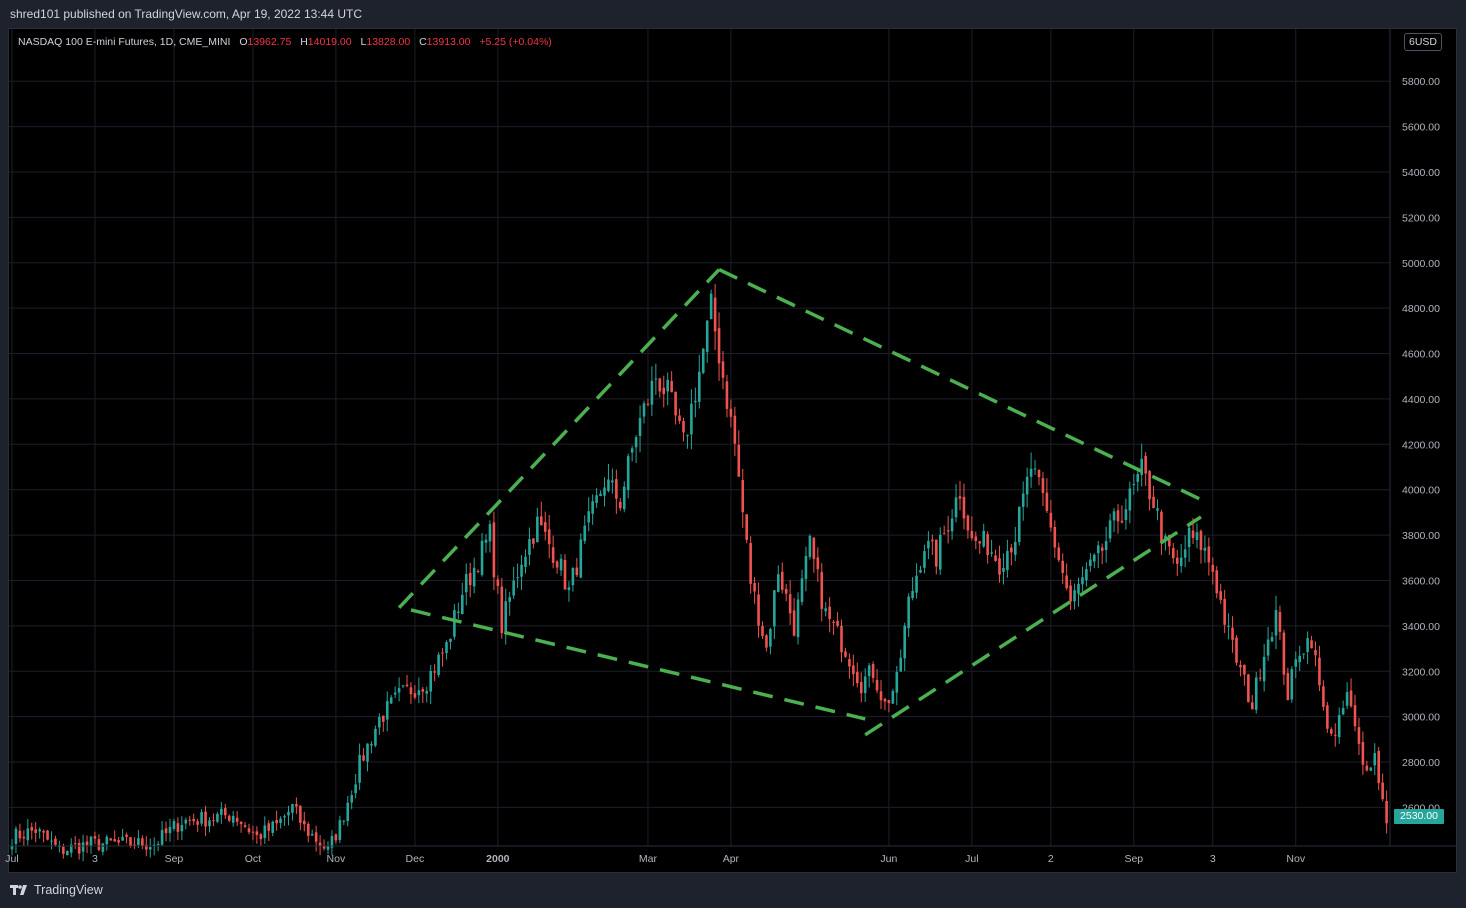 The width and height of the screenshot is (1466, 908). Describe the element at coordinates (124, 42) in the screenshot. I see `symbol-name: NASDAQ 100 E-mini Futures, 1D, CME_MINI` at that location.